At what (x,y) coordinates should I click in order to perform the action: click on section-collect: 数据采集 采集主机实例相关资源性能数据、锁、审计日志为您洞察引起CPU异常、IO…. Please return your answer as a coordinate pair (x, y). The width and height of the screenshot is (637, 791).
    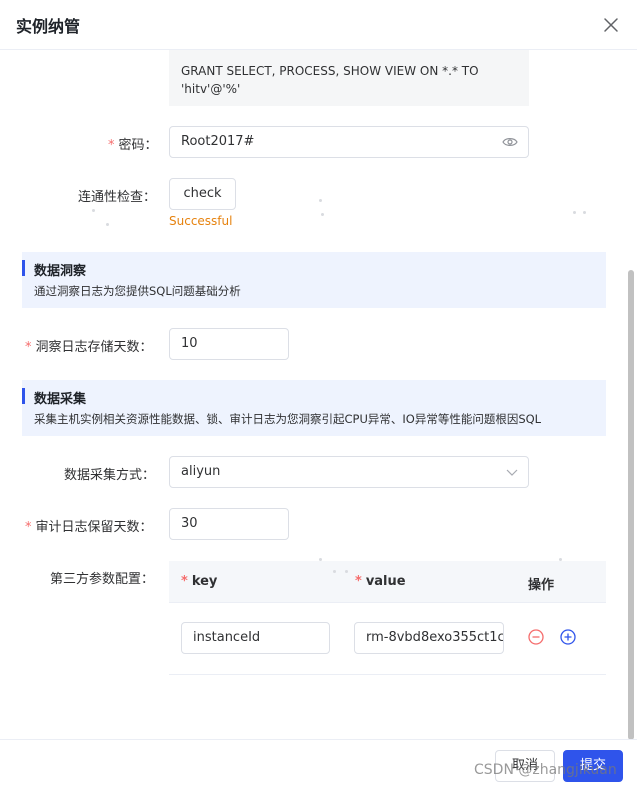
    Looking at the image, I should click on (314, 408).